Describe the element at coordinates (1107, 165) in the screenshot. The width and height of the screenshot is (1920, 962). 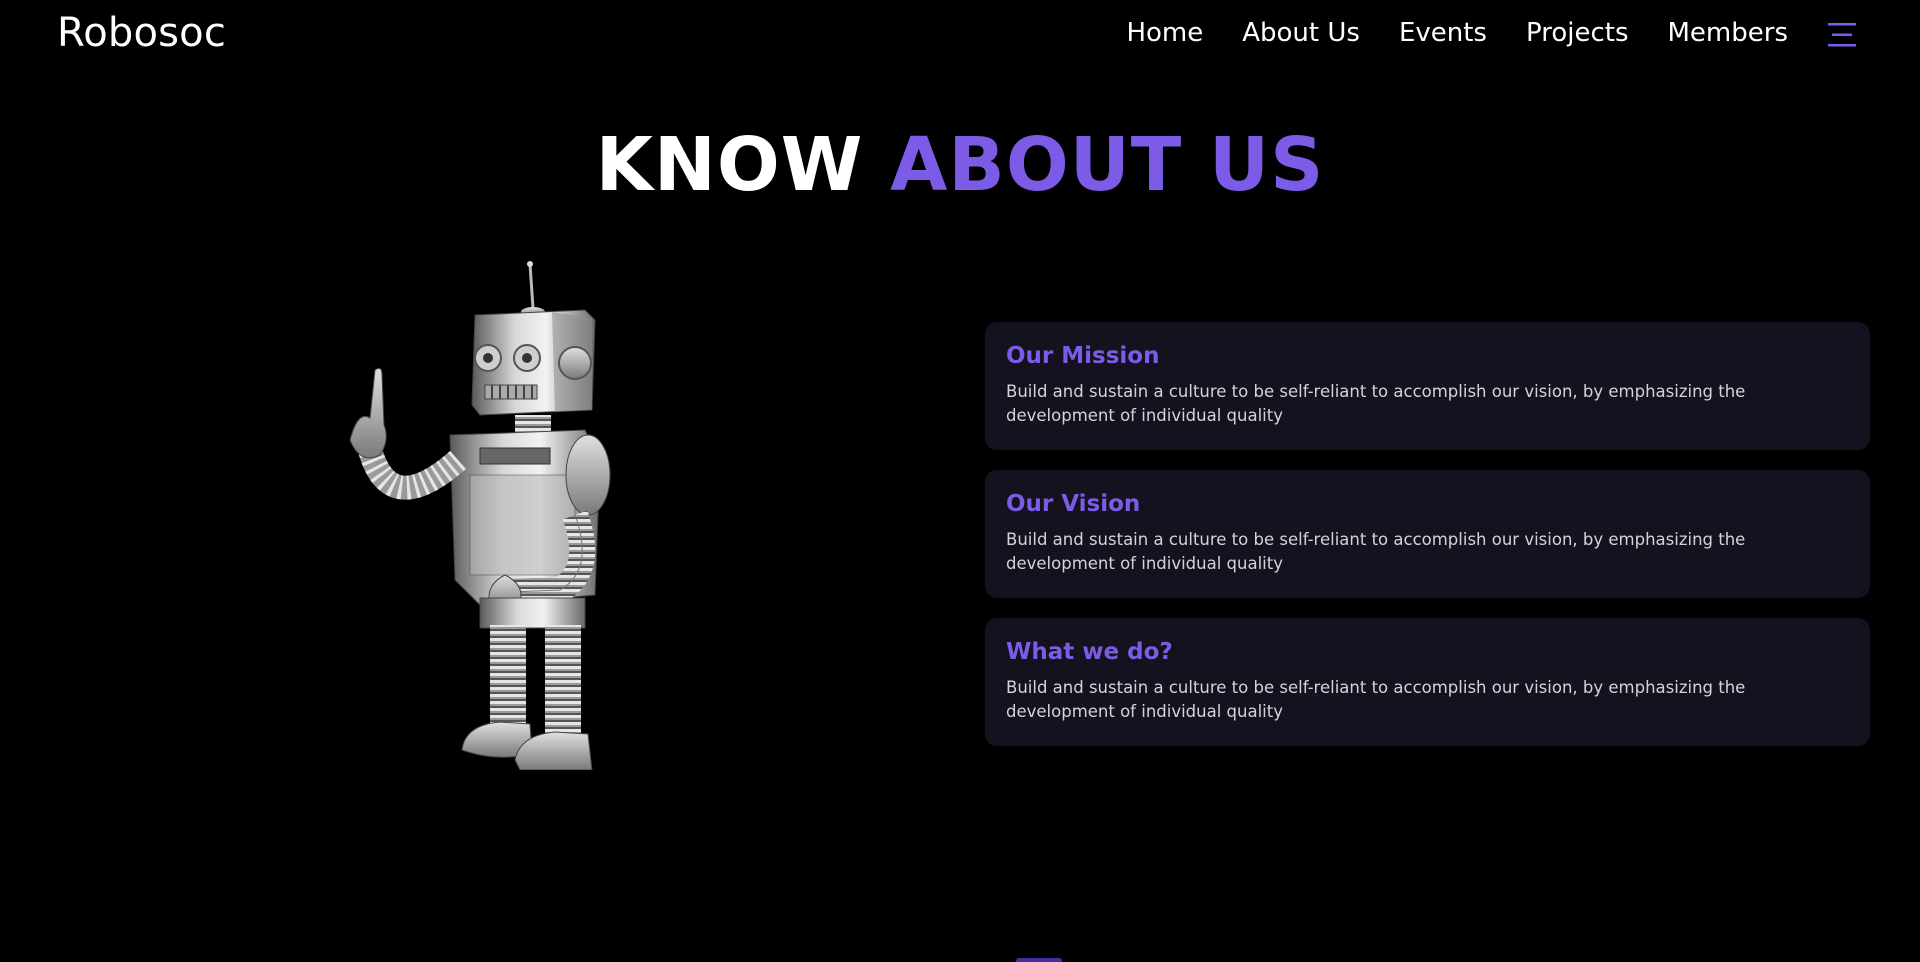
I see `heading-part-about-us: ABOUT US` at that location.